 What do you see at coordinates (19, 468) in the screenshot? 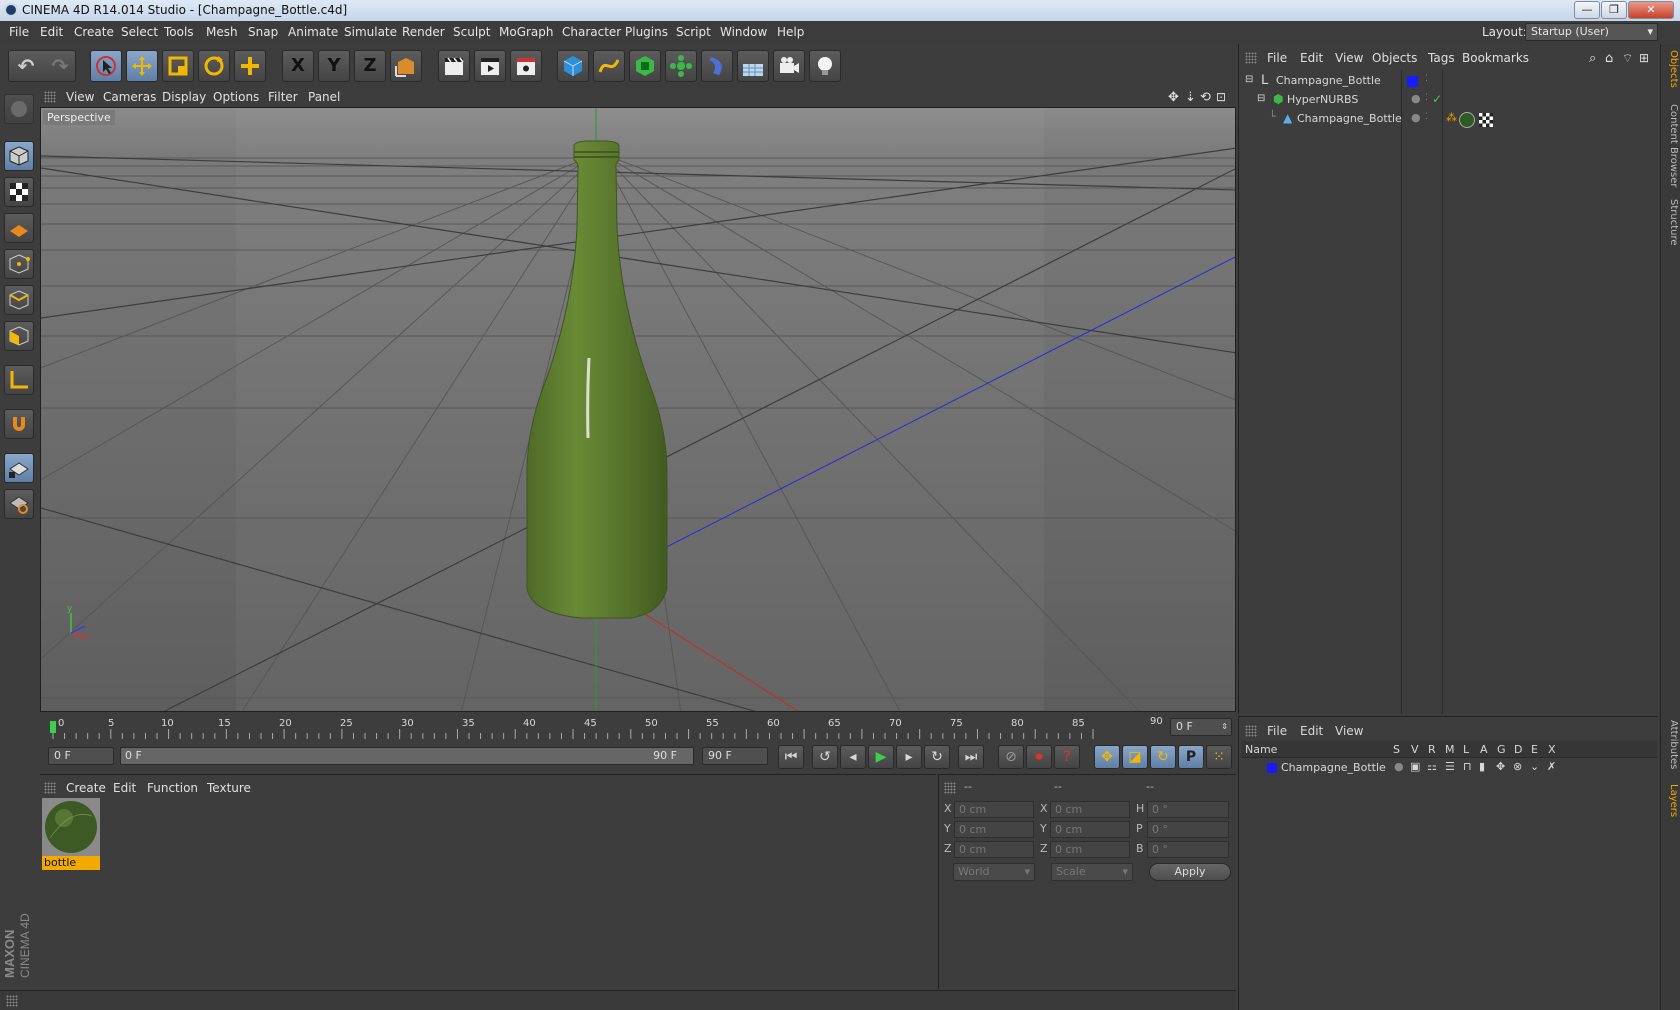
I see `locked-workplane-button` at bounding box center [19, 468].